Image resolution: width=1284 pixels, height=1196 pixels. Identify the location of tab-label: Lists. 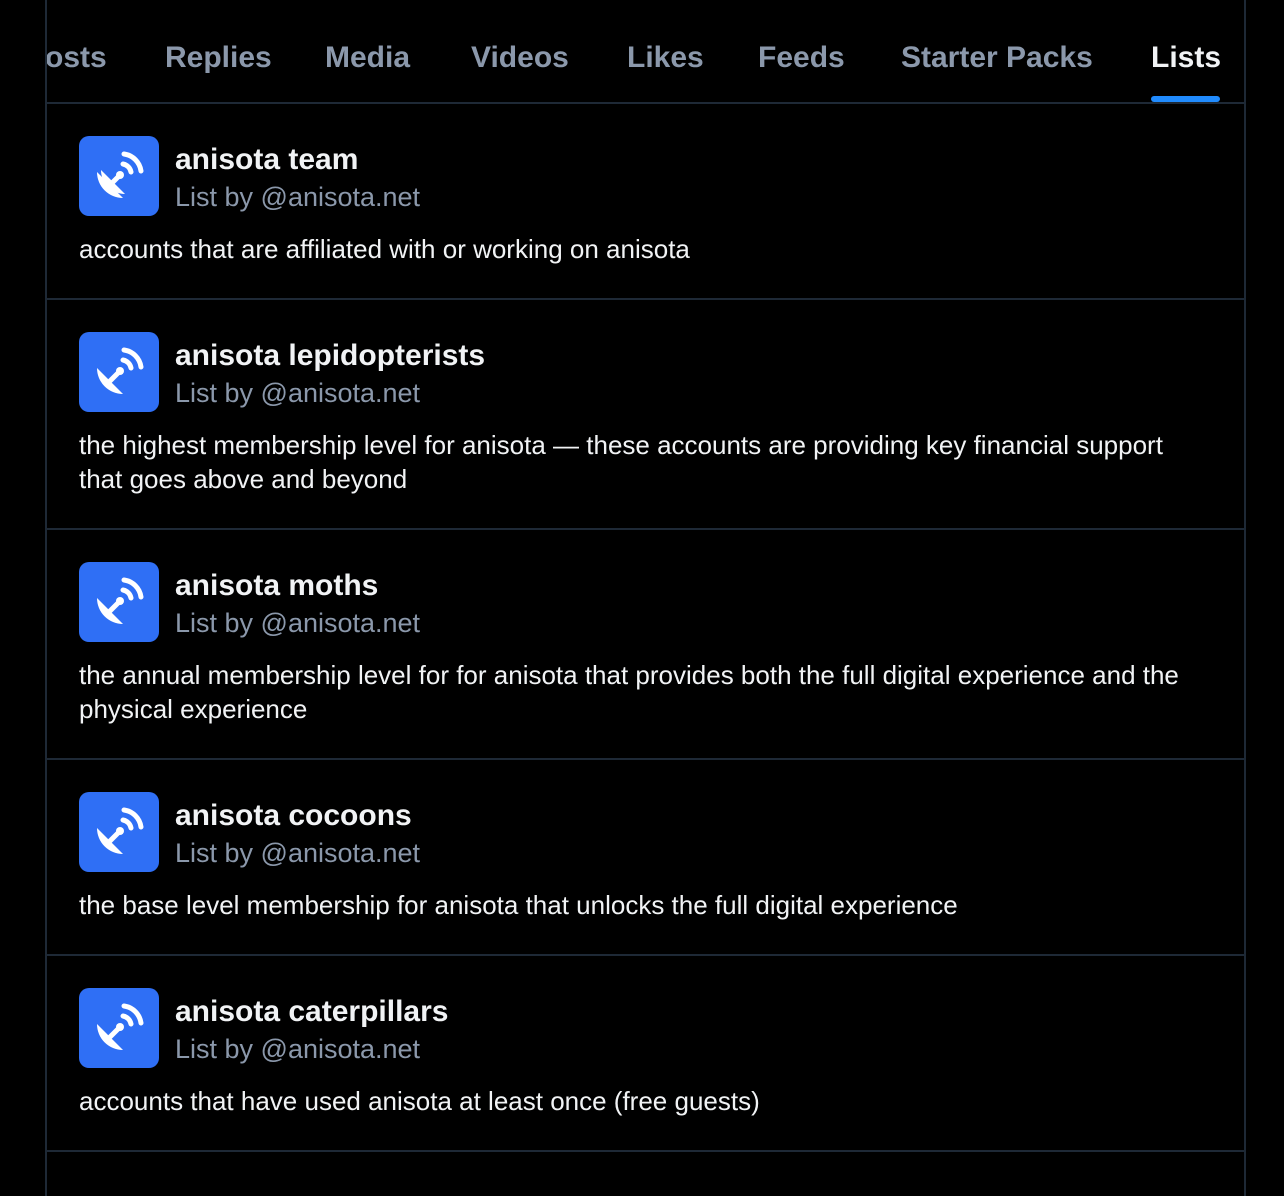
(1186, 57).